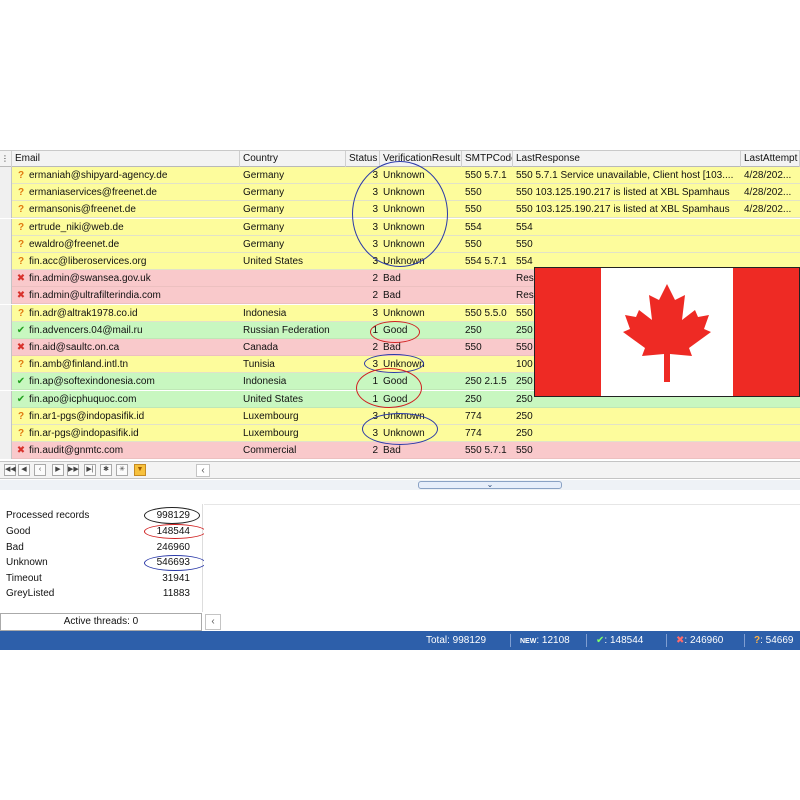 The width and height of the screenshot is (800, 800). What do you see at coordinates (293, 364) in the screenshot?
I see `country-cell: Tunisia` at bounding box center [293, 364].